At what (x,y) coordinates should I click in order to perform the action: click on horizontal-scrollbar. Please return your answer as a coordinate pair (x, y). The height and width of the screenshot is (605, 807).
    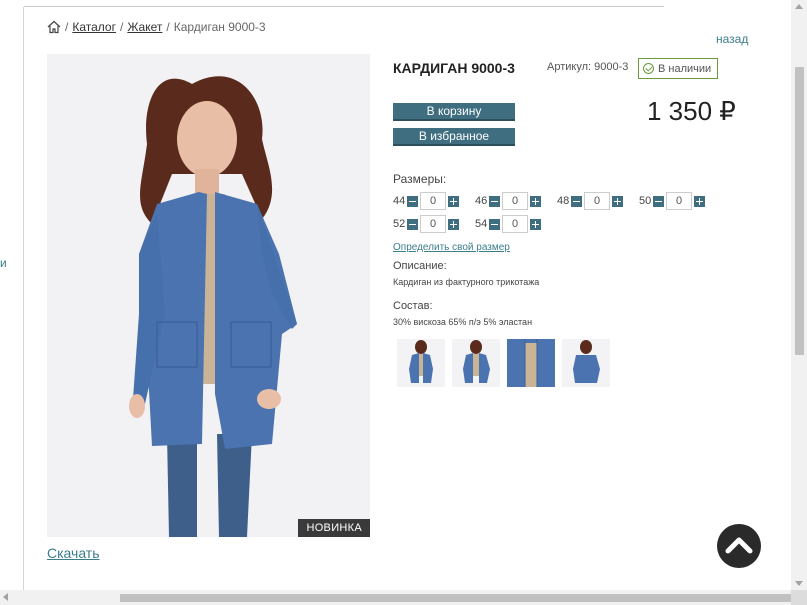
    Looking at the image, I should click on (398, 597).